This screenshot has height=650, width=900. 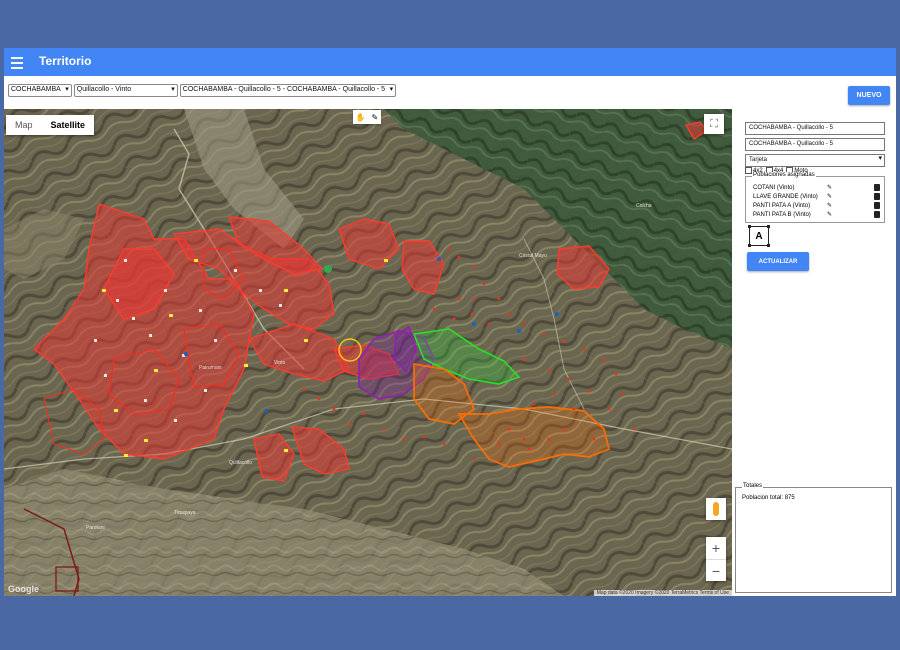 What do you see at coordinates (24, 125) in the screenshot?
I see `map-type-map: Map` at bounding box center [24, 125].